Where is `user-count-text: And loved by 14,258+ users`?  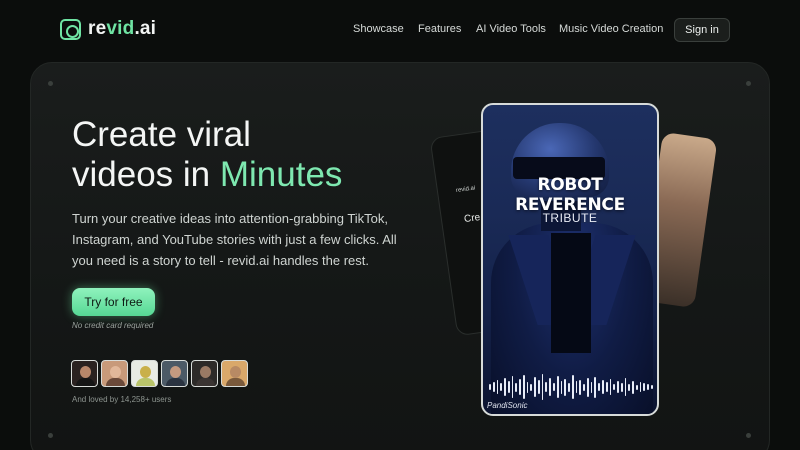 user-count-text: And loved by 14,258+ users is located at coordinates (122, 399).